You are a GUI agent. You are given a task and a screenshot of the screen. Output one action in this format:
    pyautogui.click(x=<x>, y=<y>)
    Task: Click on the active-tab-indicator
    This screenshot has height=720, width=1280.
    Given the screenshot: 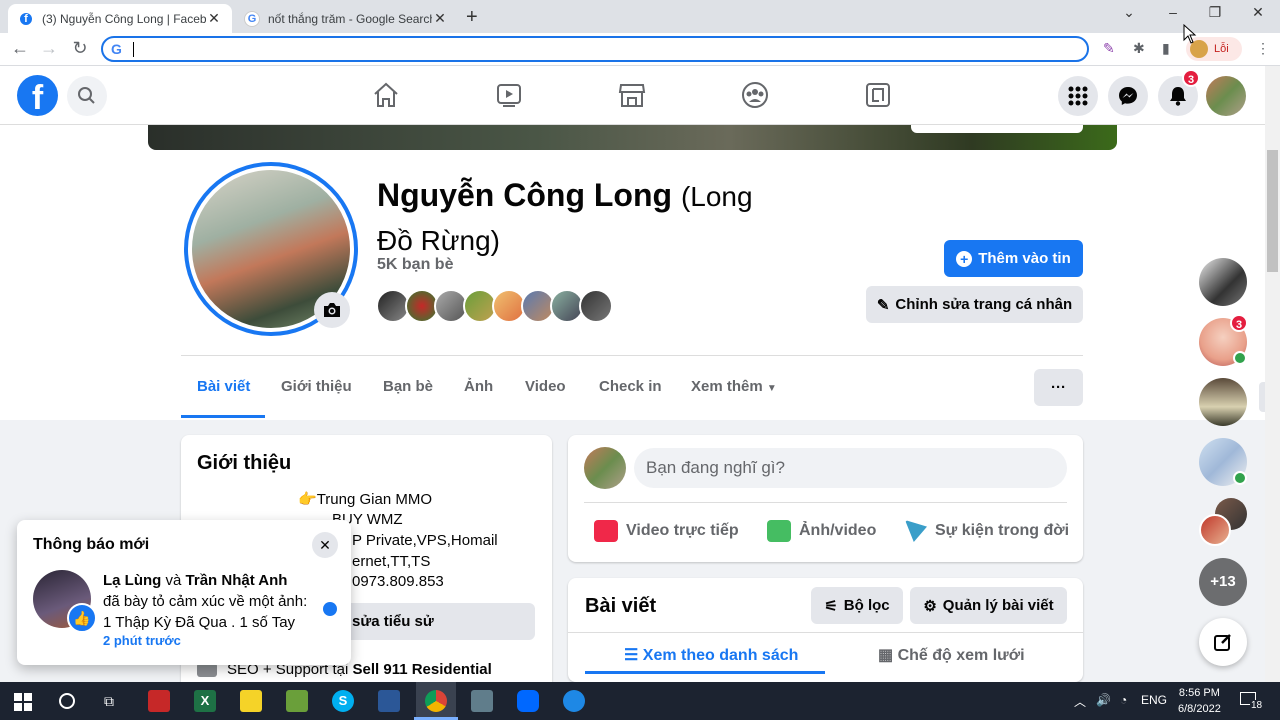 What is the action you would take?
    pyautogui.click(x=223, y=416)
    